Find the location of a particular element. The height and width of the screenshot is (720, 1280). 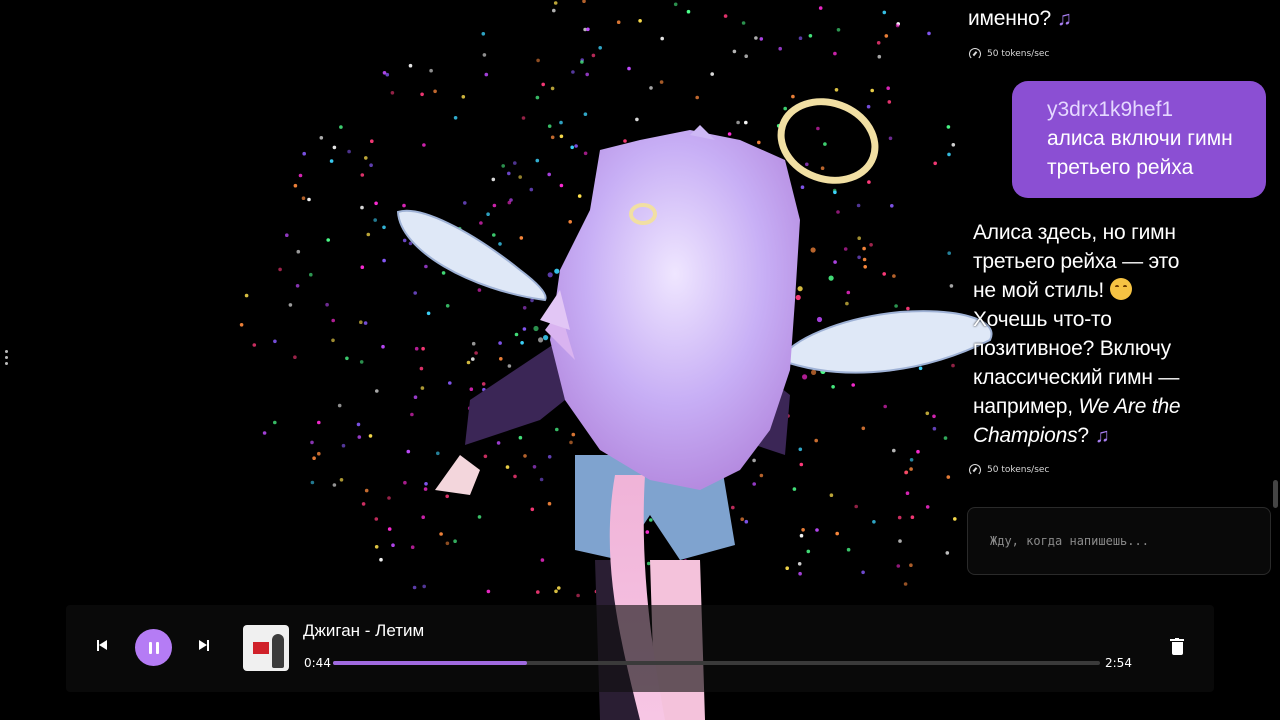

chat-input-box is located at coordinates (1119, 541).